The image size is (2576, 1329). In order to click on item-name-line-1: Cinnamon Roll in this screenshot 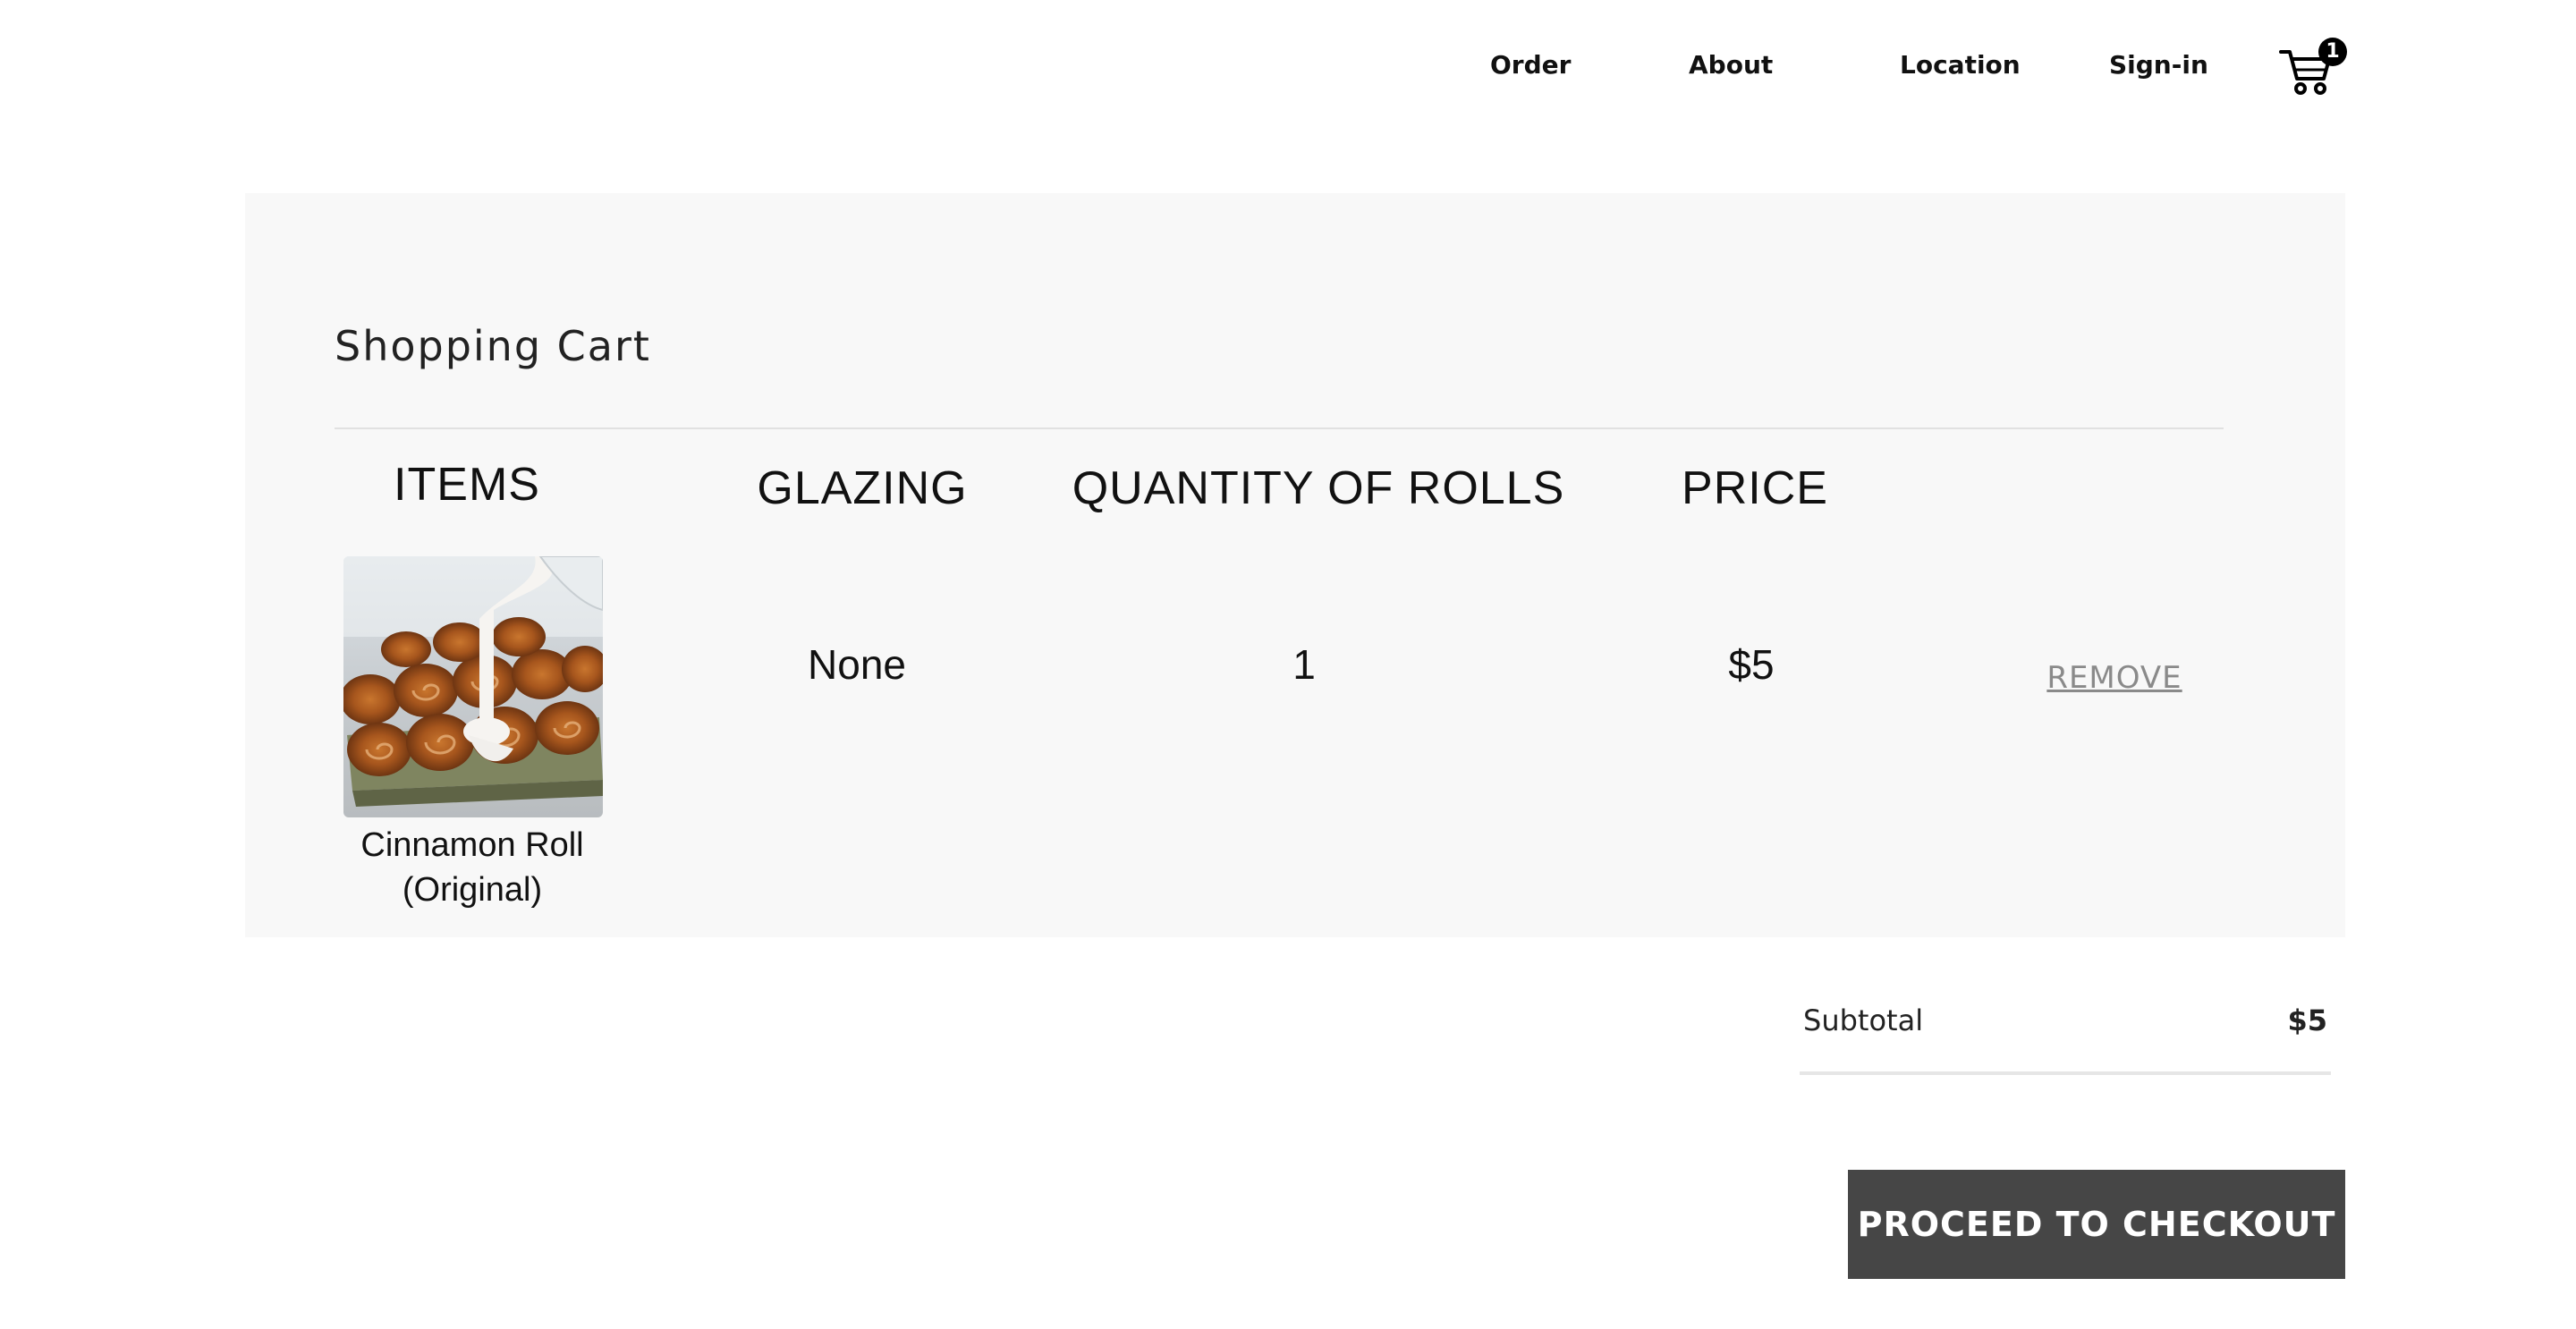, I will do `click(472, 845)`.